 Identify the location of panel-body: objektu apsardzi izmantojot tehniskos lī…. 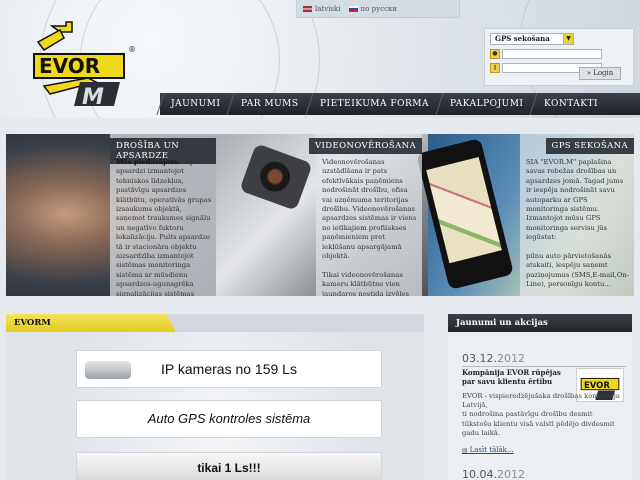
(164, 227).